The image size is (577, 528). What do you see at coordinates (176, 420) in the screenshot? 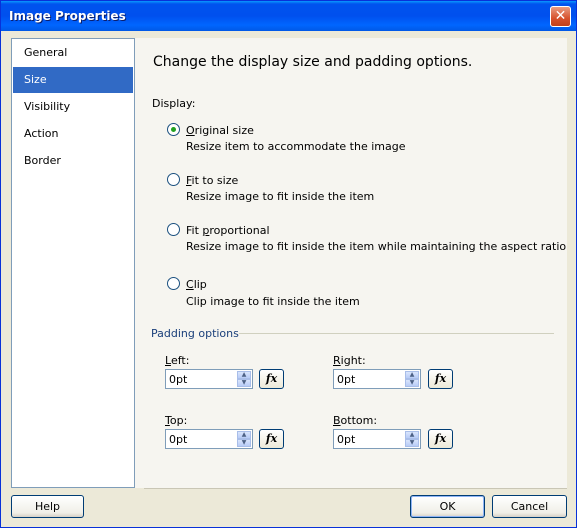
I see `top-label: Top:` at bounding box center [176, 420].